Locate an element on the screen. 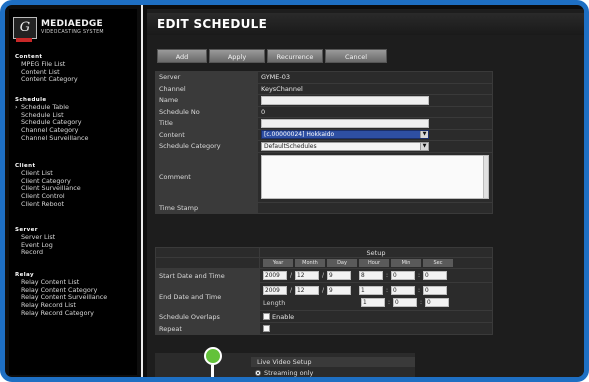  end-year-input: 2009 is located at coordinates (275, 290).